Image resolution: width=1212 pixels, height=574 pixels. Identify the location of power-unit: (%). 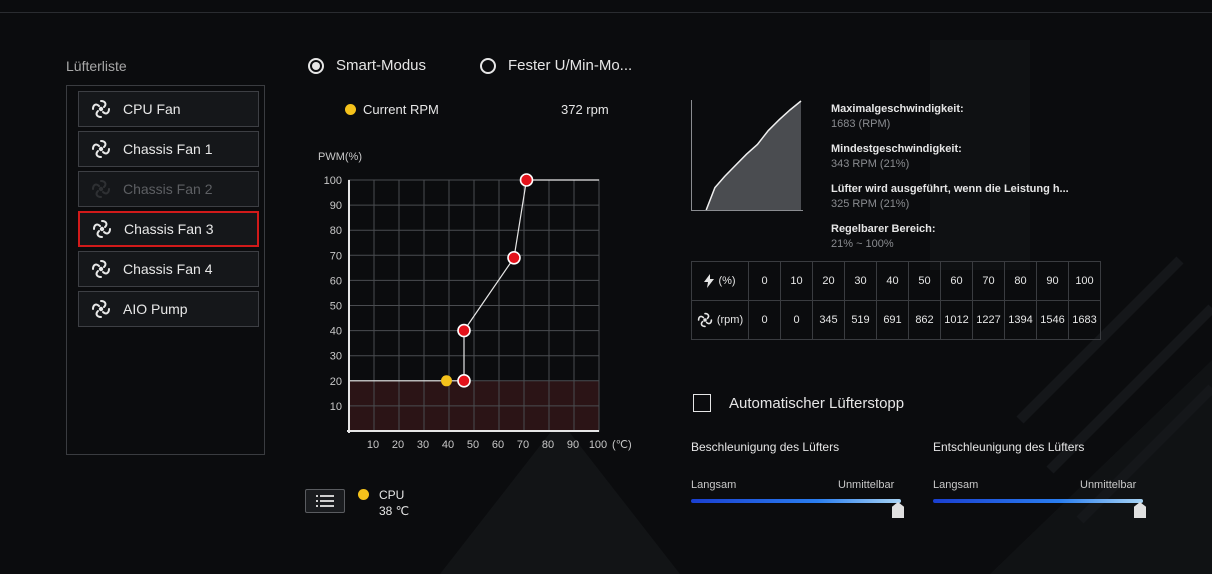
(727, 281).